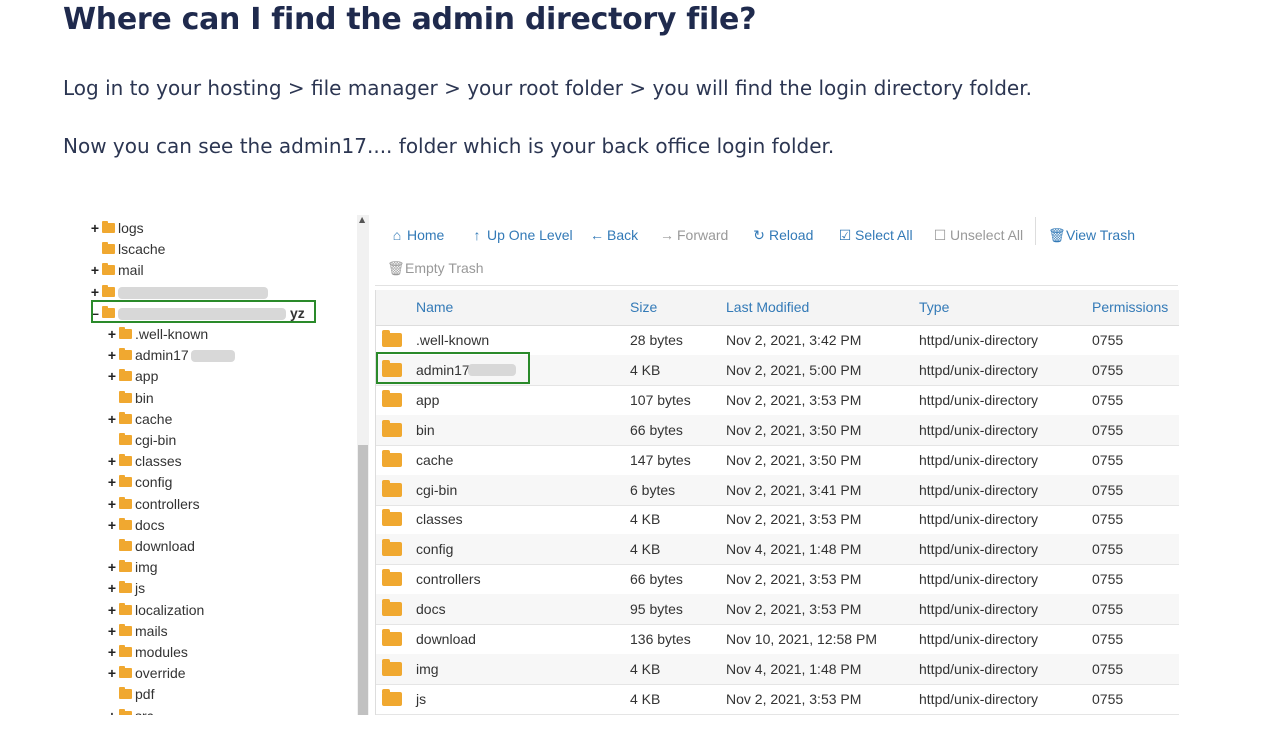 This screenshot has height=730, width=1268. What do you see at coordinates (444, 268) in the screenshot?
I see `empty-trash-label: Empty Trash` at bounding box center [444, 268].